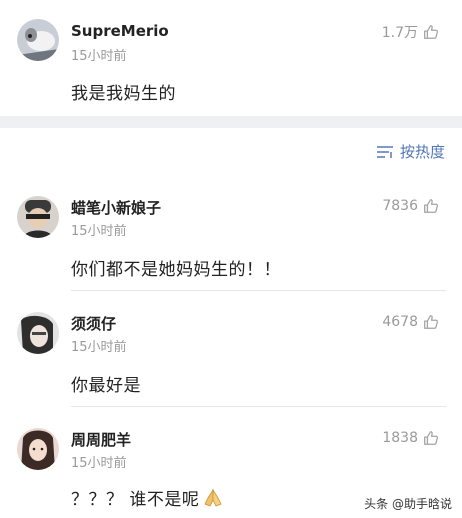  What do you see at coordinates (176, 270) in the screenshot?
I see `comment-text: 你们都不是她妈妈生的！！` at bounding box center [176, 270].